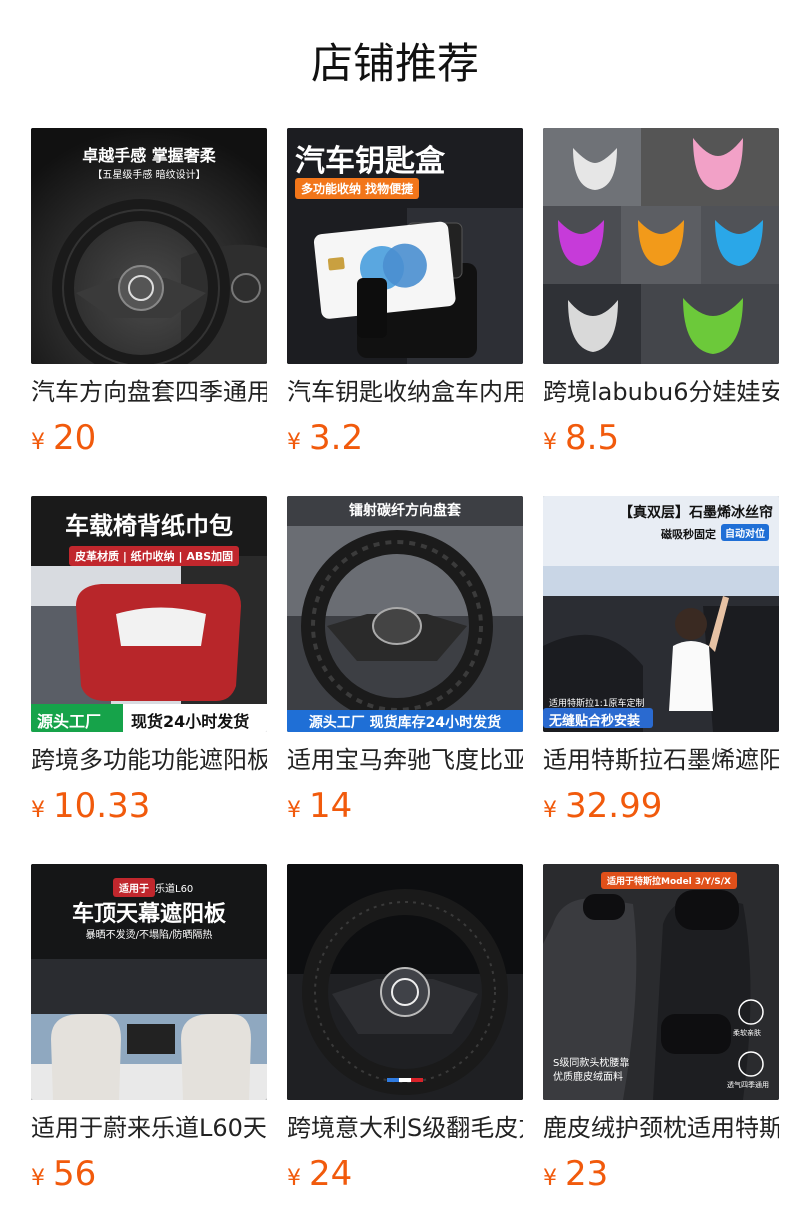  Describe the element at coordinates (688, 534) in the screenshot. I see `image-subtitle: 磁吸秒固定` at that location.